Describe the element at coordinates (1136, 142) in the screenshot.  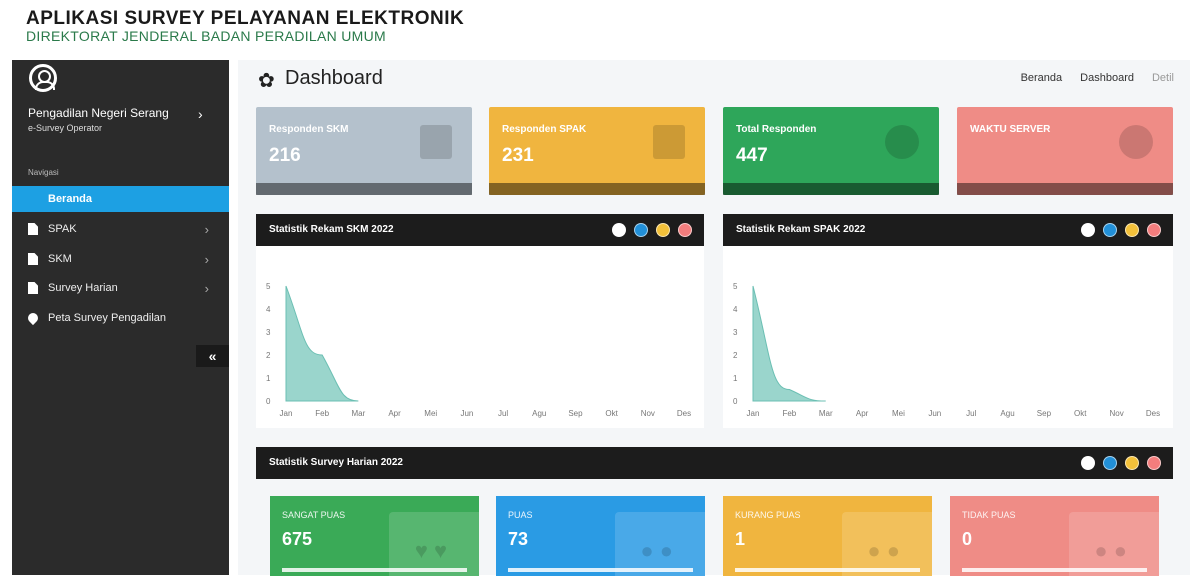
I see `clock-icon` at that location.